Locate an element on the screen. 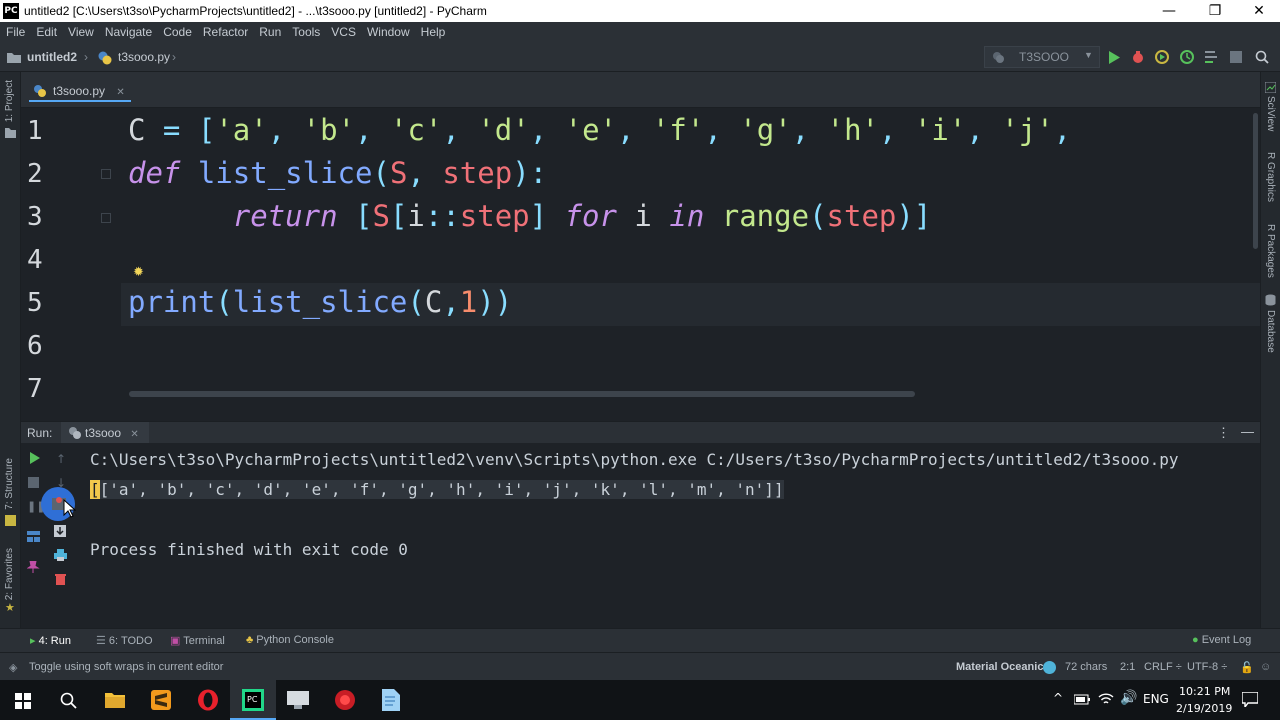 The image size is (1280, 720). menu-vcs: VCS is located at coordinates (343, 32).